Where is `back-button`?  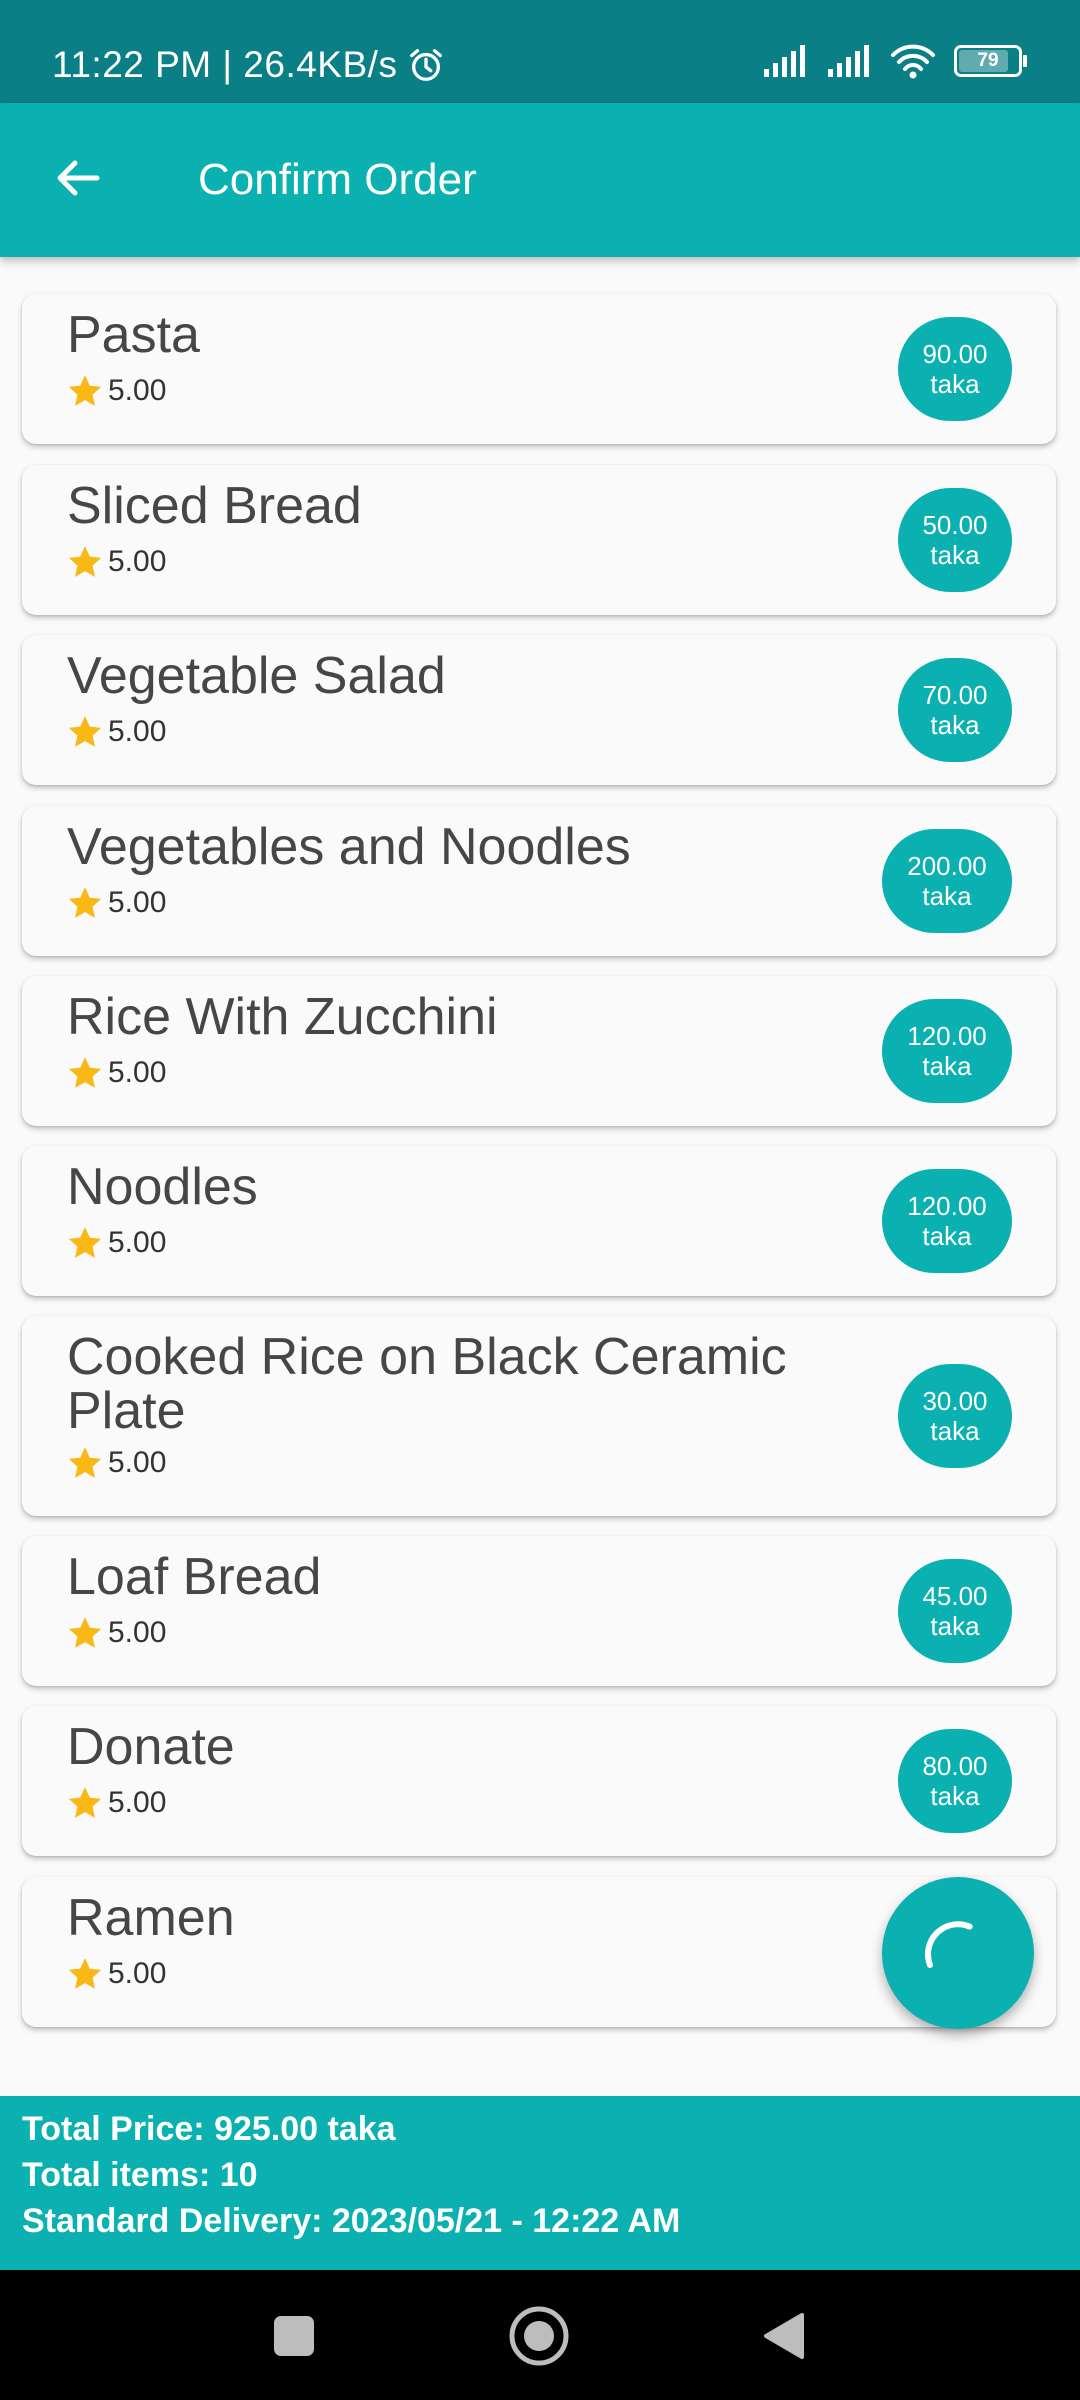 back-button is located at coordinates (78, 178).